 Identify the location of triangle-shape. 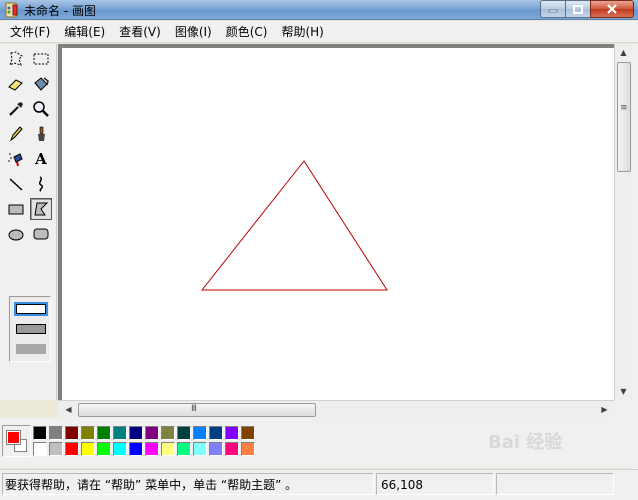
(294, 225).